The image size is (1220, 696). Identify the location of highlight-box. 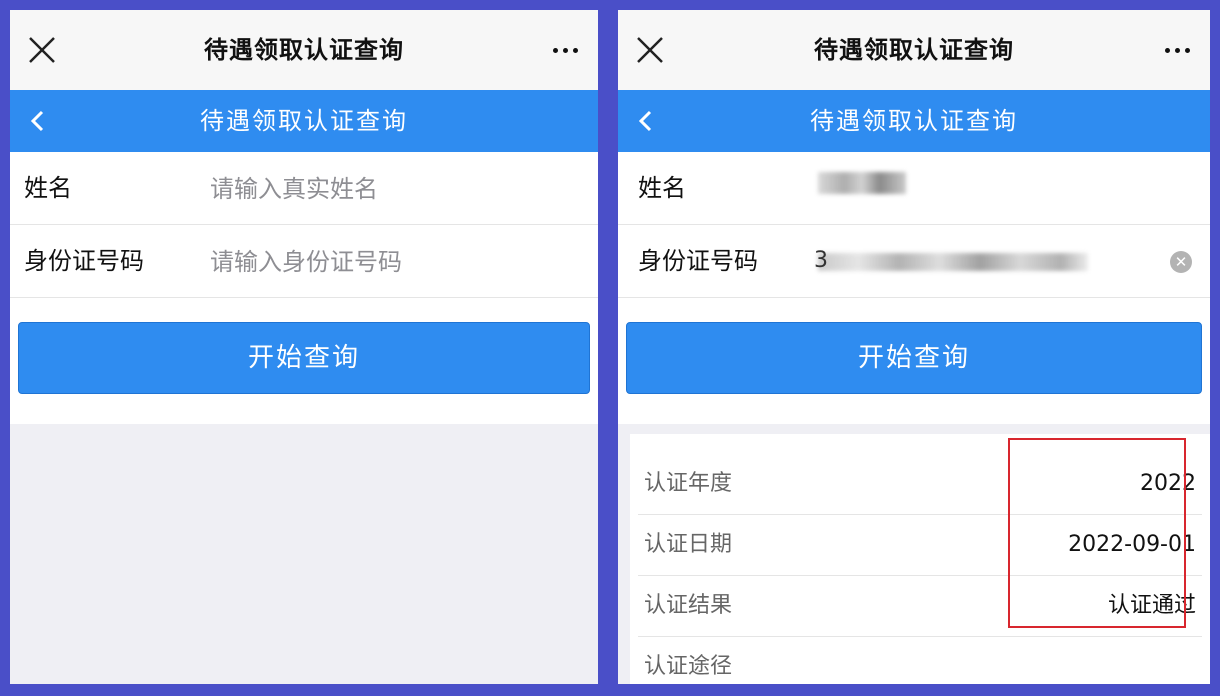
(1097, 533).